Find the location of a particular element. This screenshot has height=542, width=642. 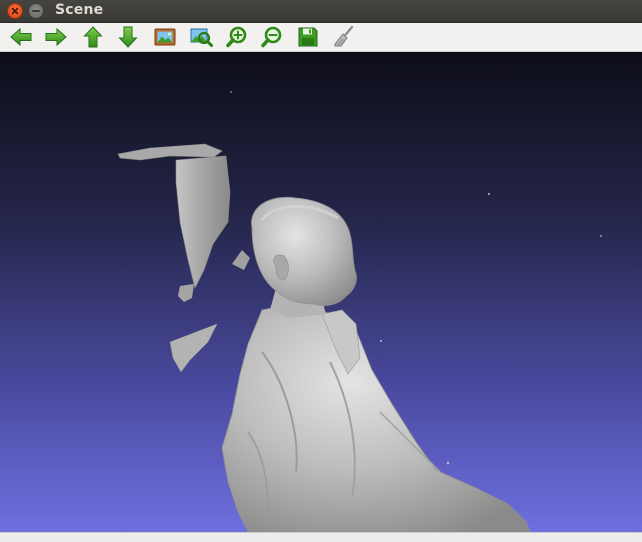

arrow-left-icon is located at coordinates (21, 37).